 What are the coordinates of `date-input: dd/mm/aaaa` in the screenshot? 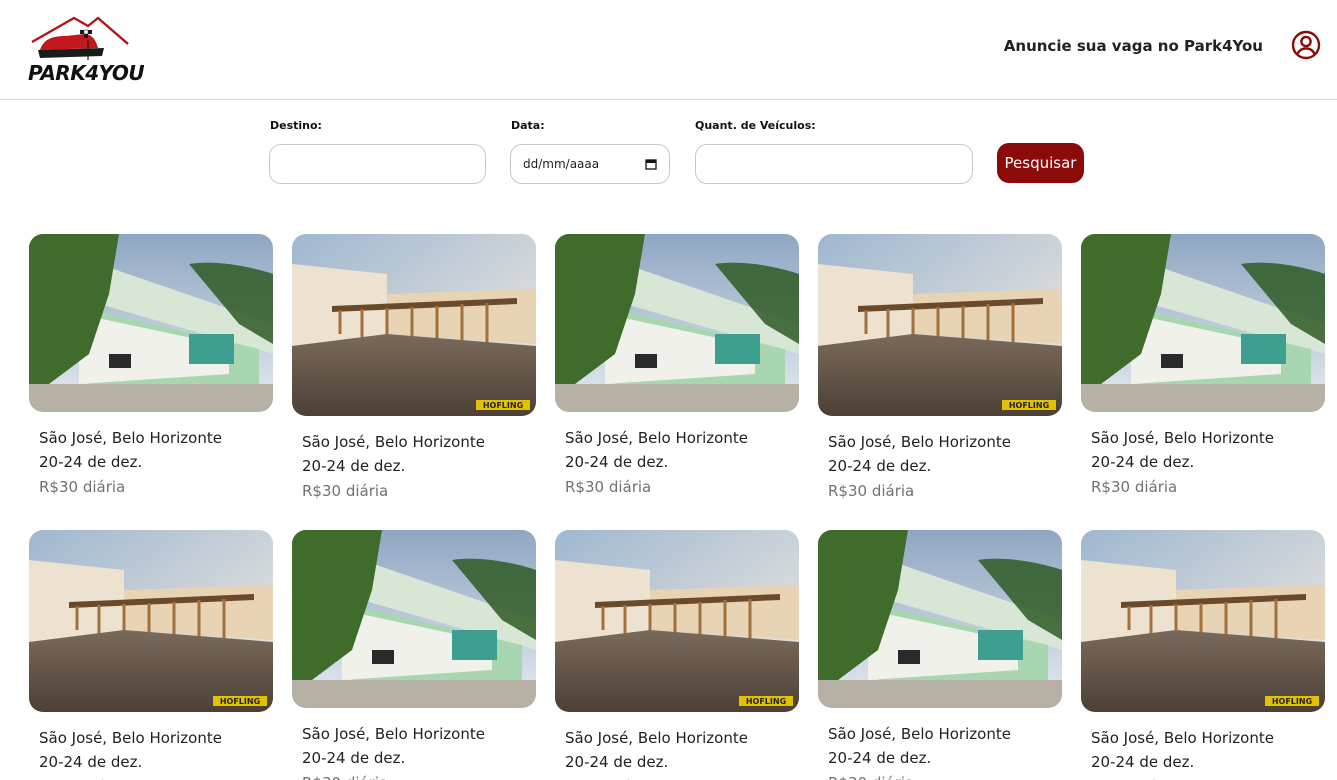 It's located at (590, 164).